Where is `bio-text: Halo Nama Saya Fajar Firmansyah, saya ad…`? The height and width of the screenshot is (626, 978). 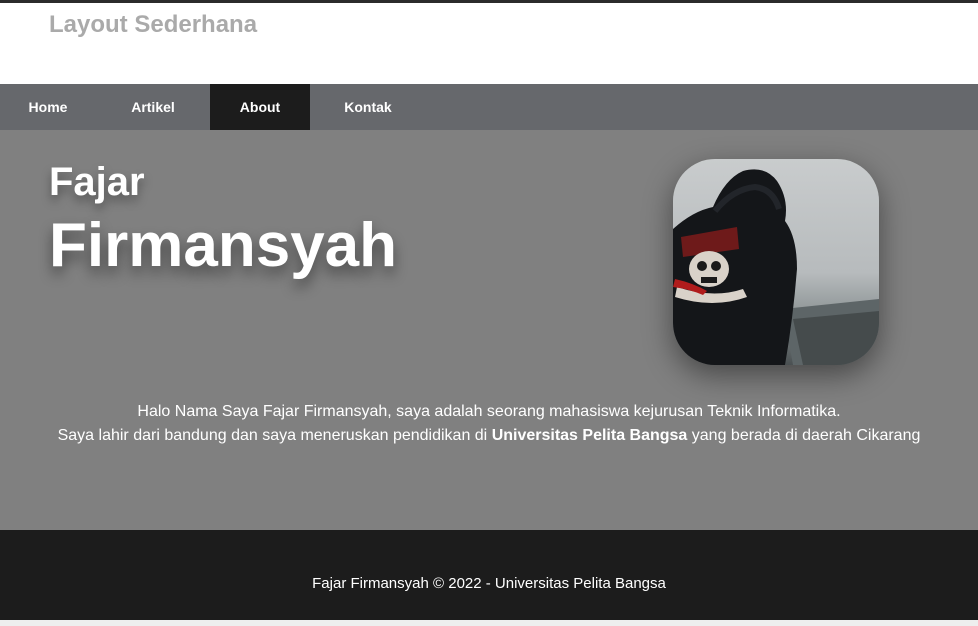 bio-text: Halo Nama Saya Fajar Firmansyah, saya ad… is located at coordinates (489, 424).